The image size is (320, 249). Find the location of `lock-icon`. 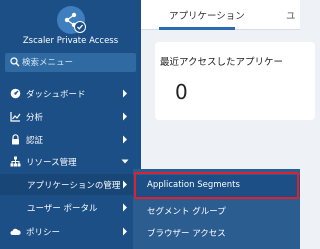

lock-icon is located at coordinates (15, 139).